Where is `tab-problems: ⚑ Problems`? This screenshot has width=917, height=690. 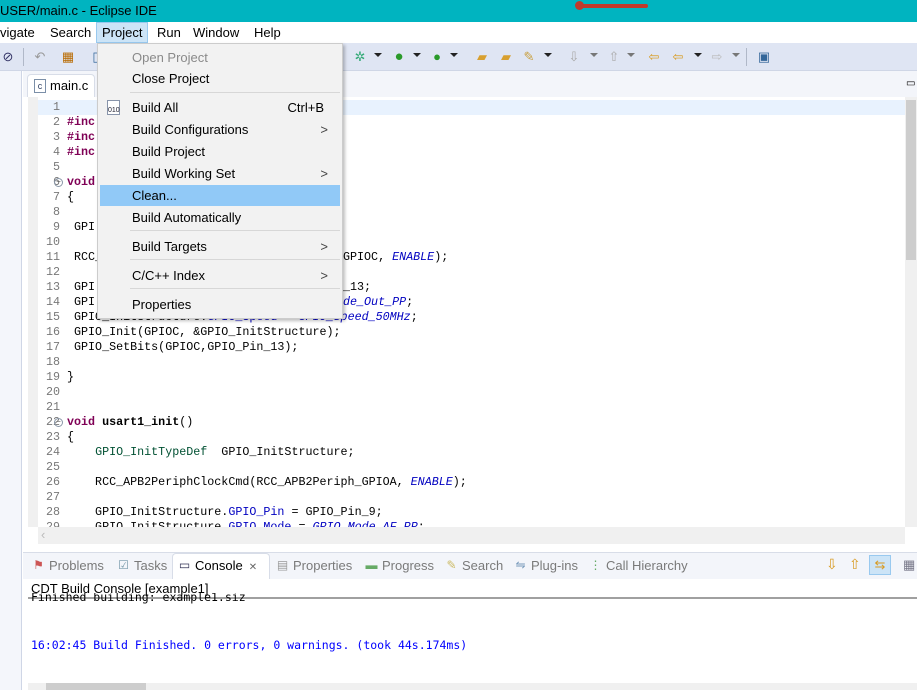
tab-problems: ⚑ Problems is located at coordinates (67, 566).